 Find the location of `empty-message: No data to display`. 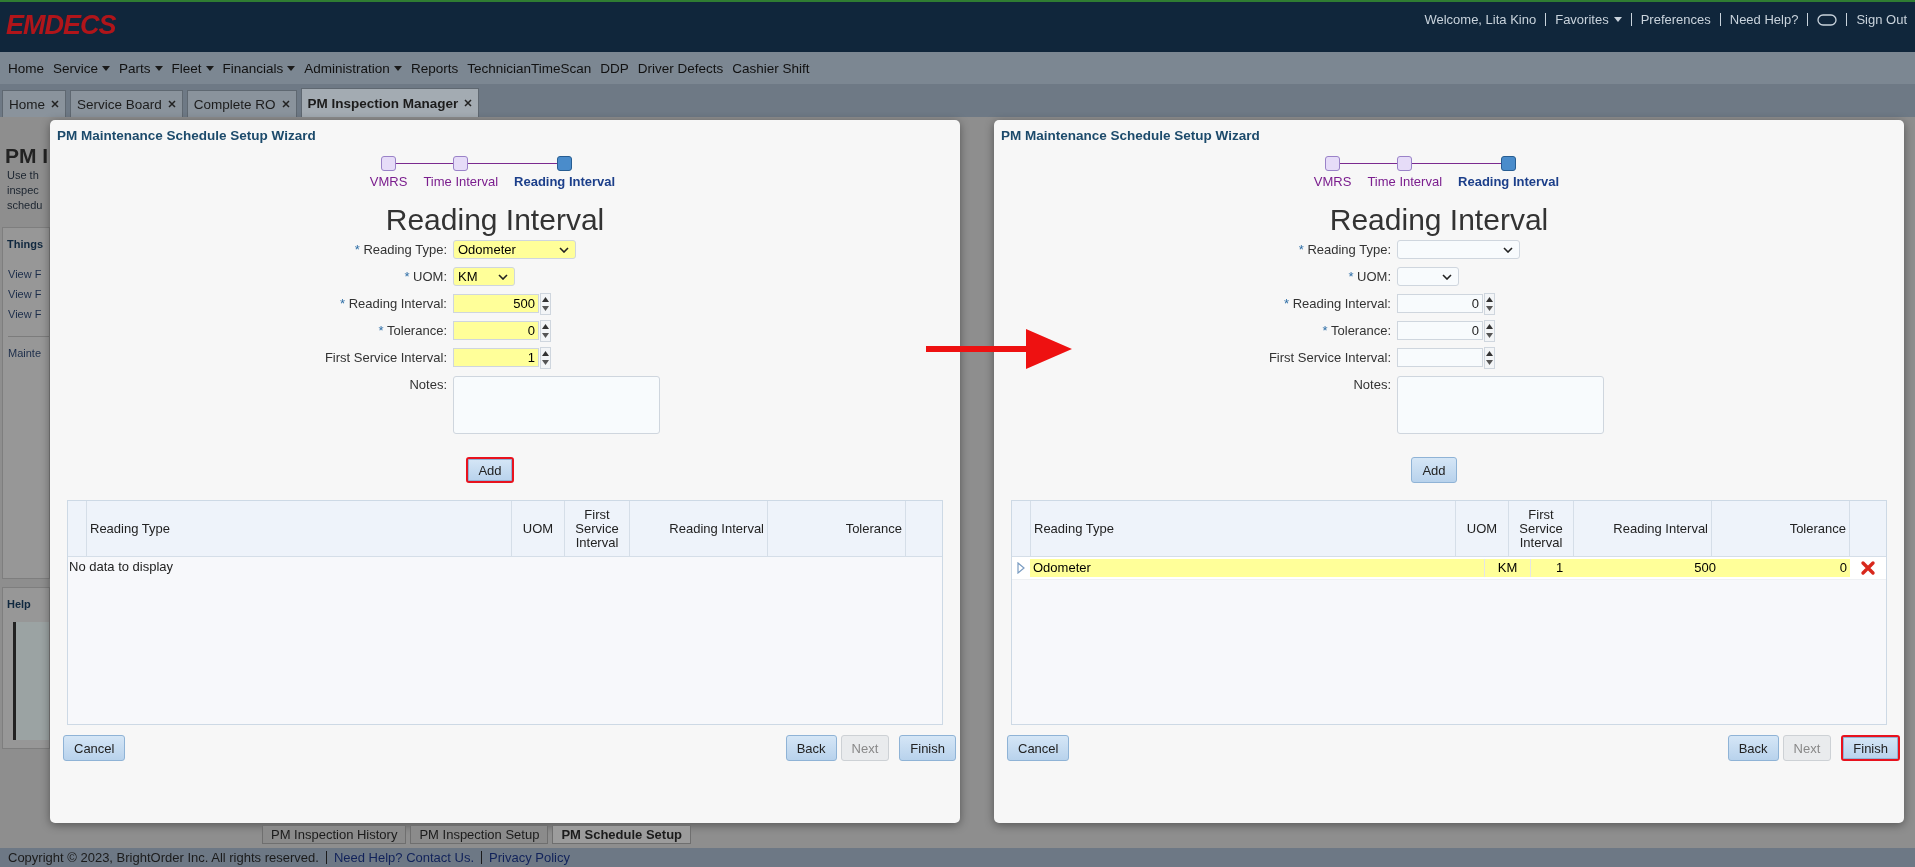

empty-message: No data to display is located at coordinates (121, 567).